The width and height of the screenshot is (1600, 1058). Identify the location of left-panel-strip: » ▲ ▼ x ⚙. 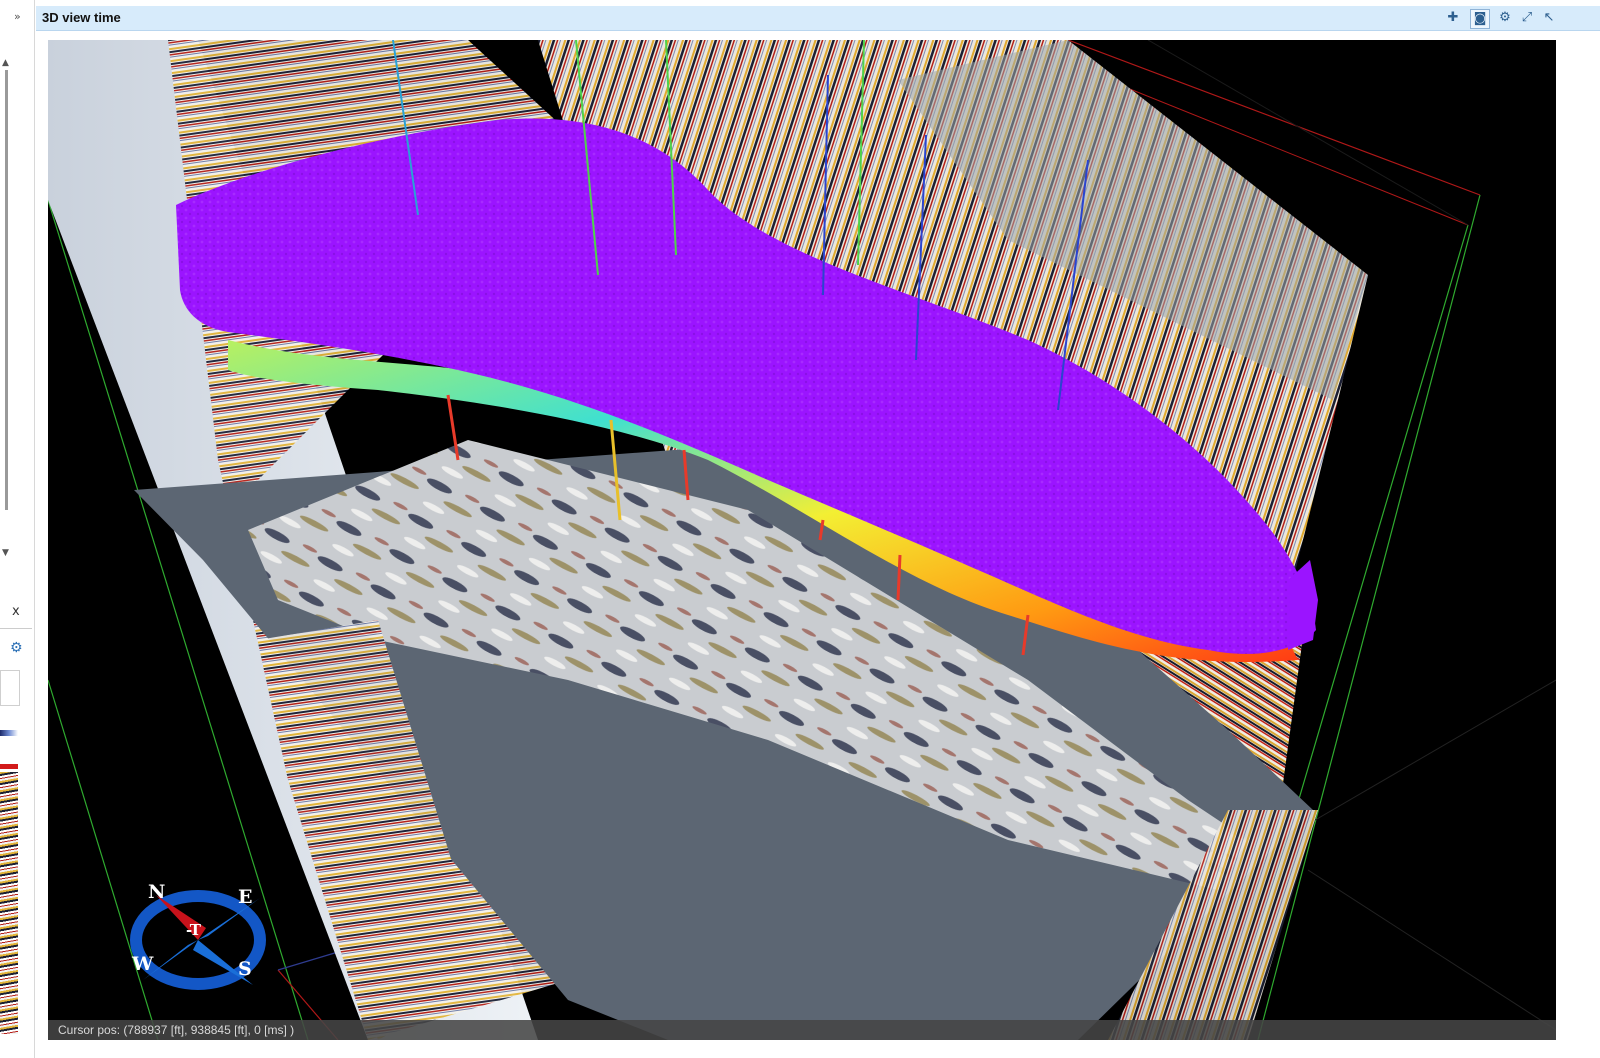
(17, 529).